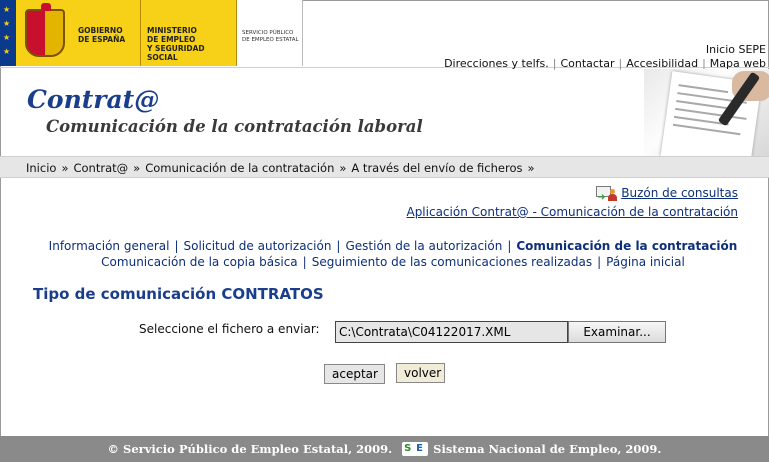  I want to click on breadcrumb-contrata: Contrat@, so click(100, 168).